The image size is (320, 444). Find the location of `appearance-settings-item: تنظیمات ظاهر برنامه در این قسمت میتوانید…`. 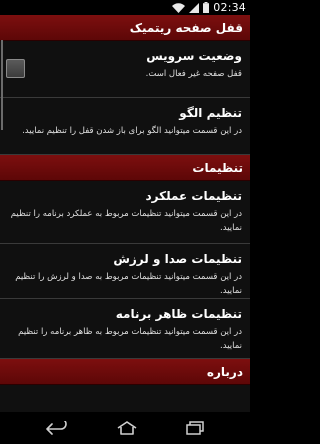

appearance-settings-item: تنظیمات ظاهر برنامه در این قسمت میتوانید… is located at coordinates (125, 329).